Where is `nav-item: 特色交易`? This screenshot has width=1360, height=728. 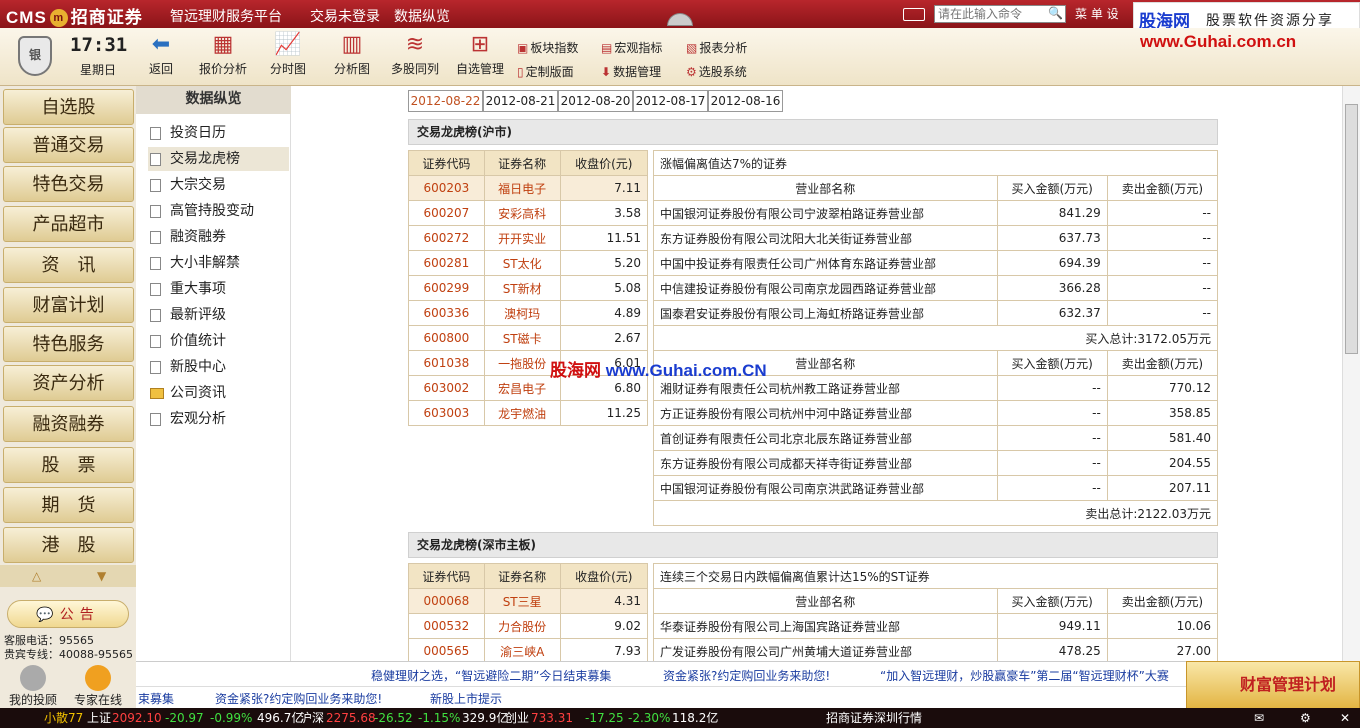 nav-item: 特色交易 is located at coordinates (68, 184).